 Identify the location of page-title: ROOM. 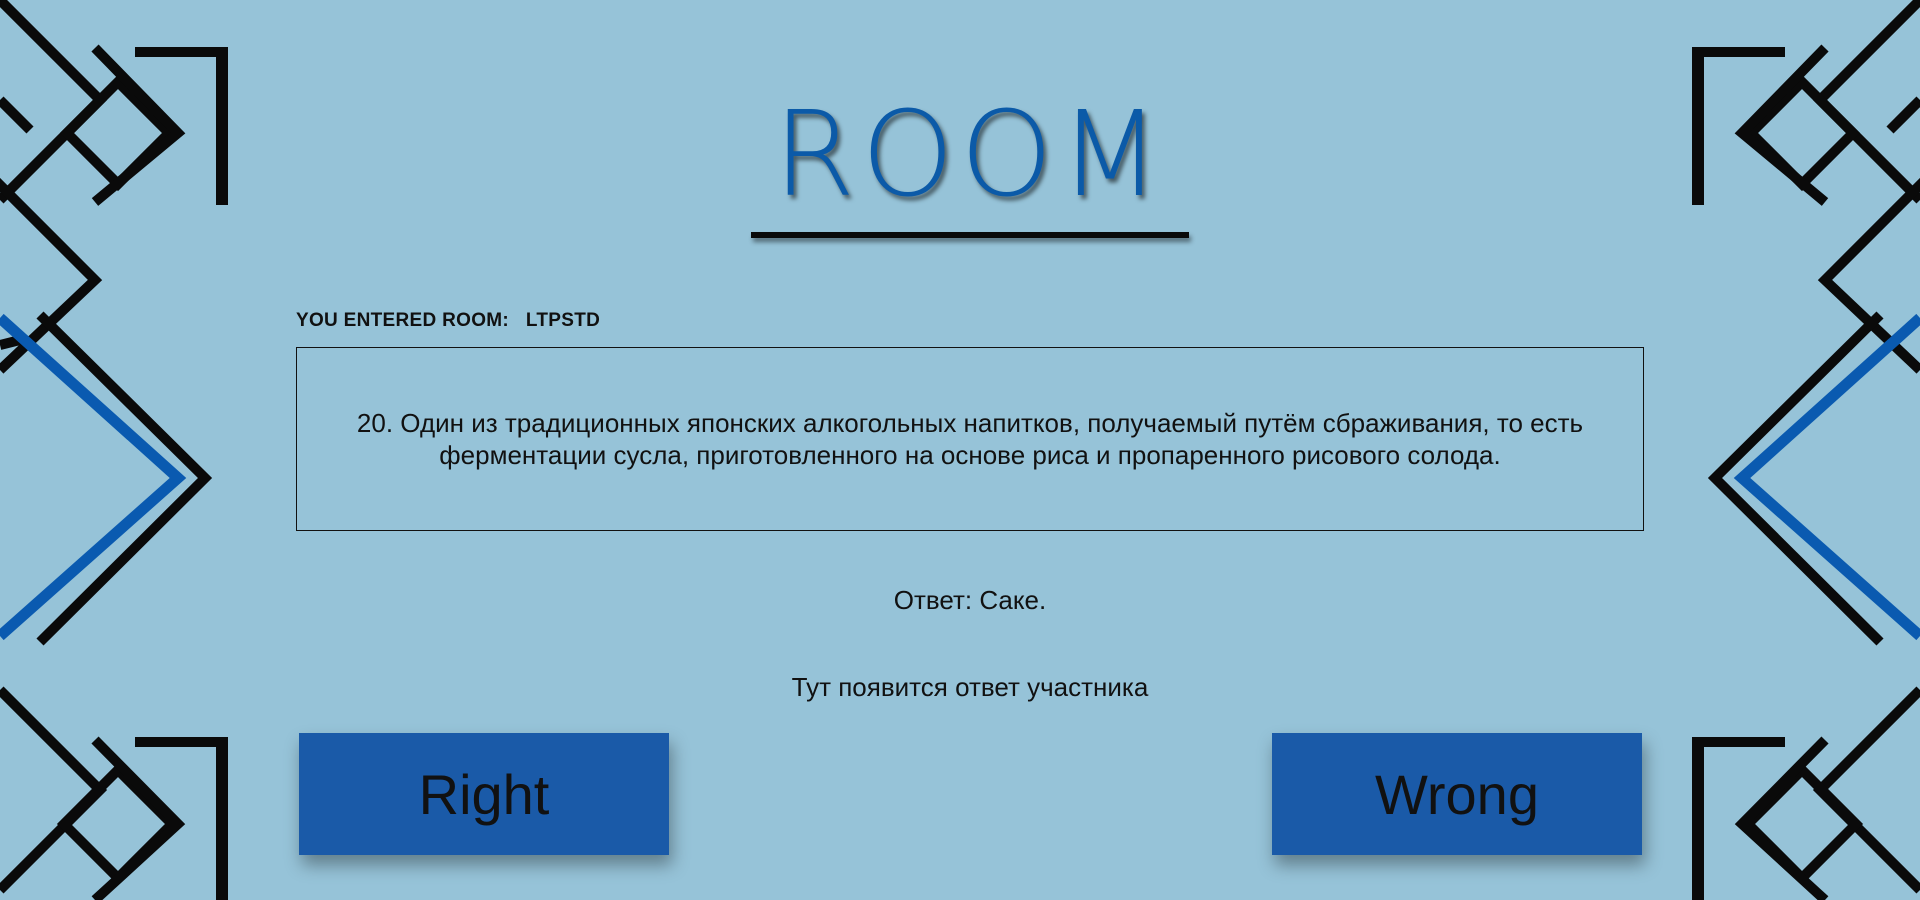
(970, 154).